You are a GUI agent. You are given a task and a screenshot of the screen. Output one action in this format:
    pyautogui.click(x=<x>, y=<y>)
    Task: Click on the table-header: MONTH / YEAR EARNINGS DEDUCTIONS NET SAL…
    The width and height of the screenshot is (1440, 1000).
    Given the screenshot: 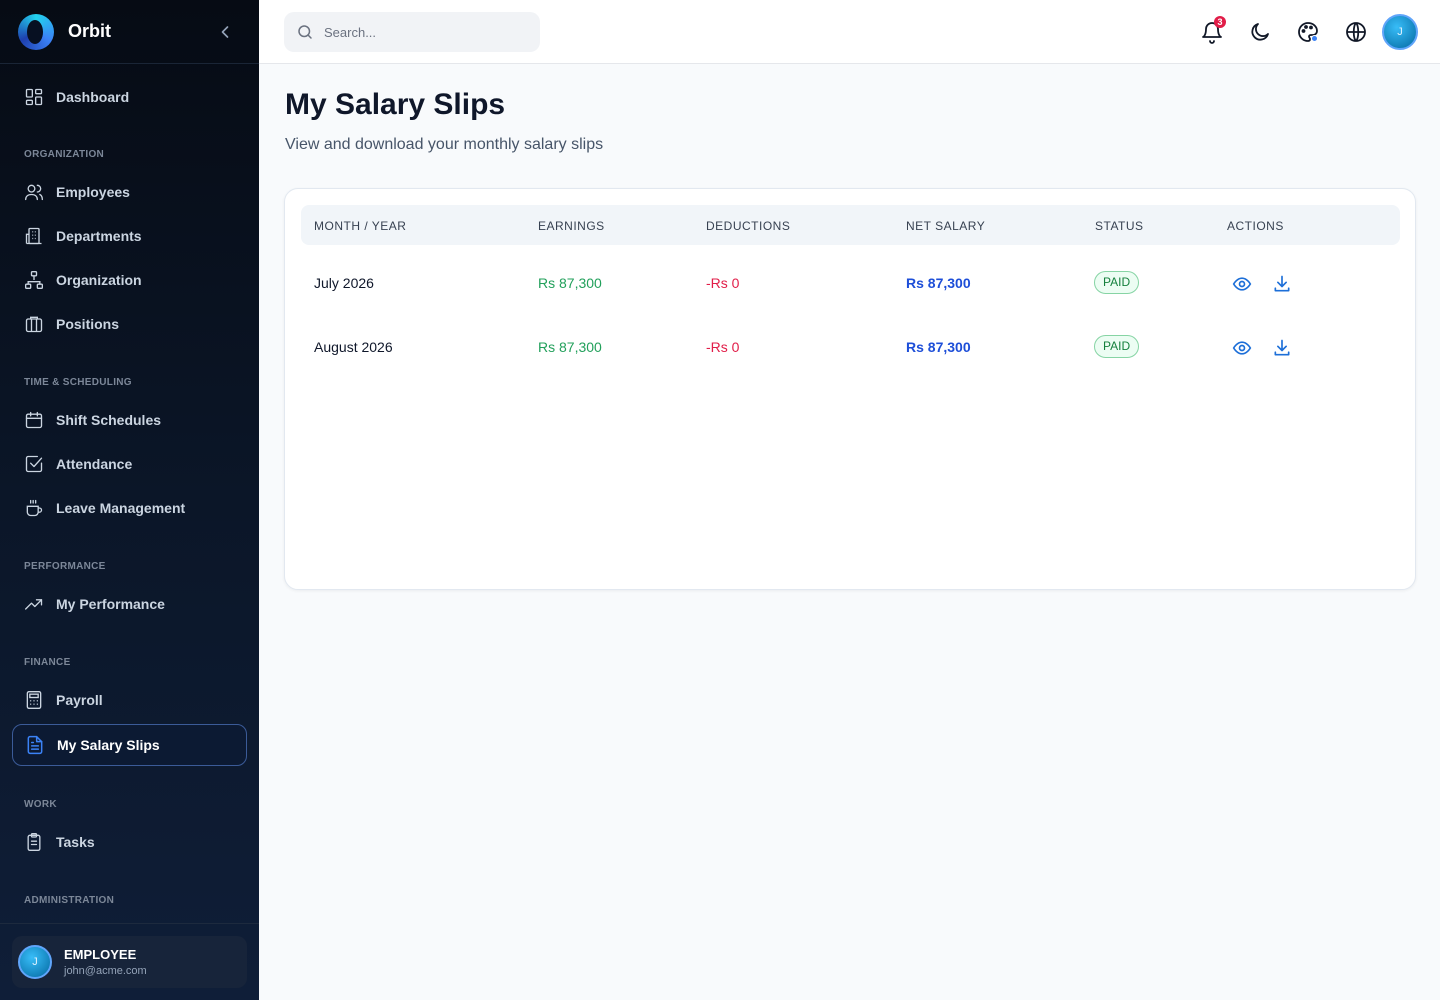 What is the action you would take?
    pyautogui.click(x=850, y=225)
    